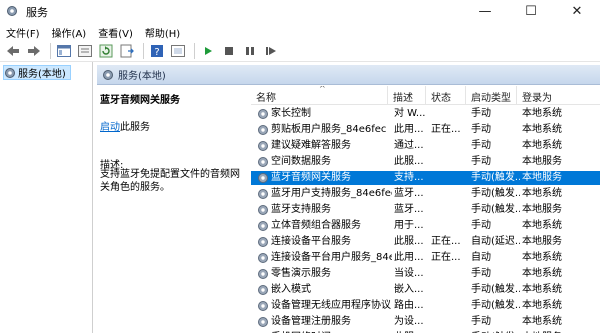 This screenshot has height=333, width=600. What do you see at coordinates (425, 226) in the screenshot?
I see `service-row: 立体音频组合器服务 用于... 手动 本地系统` at bounding box center [425, 226].